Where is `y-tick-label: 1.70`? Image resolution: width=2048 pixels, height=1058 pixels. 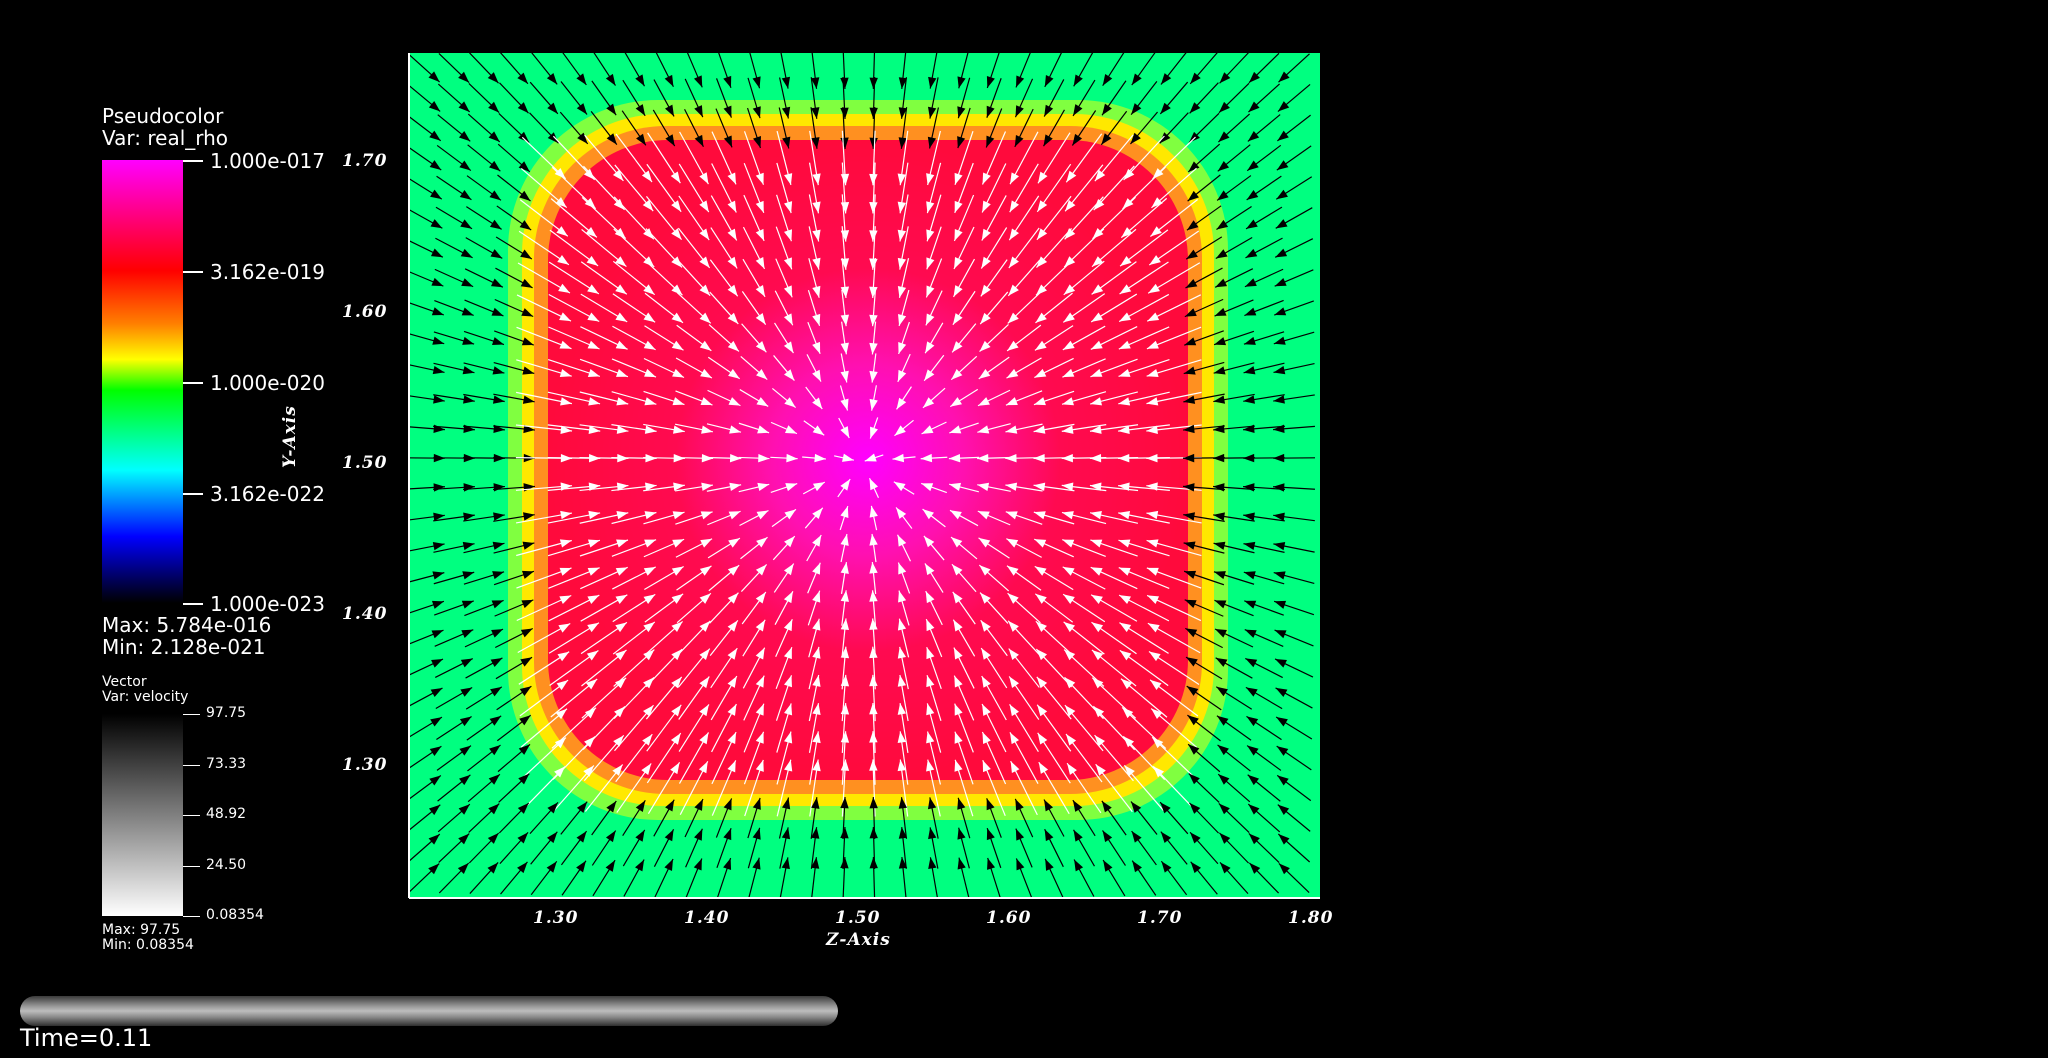
y-tick-label: 1.70 is located at coordinates (365, 161).